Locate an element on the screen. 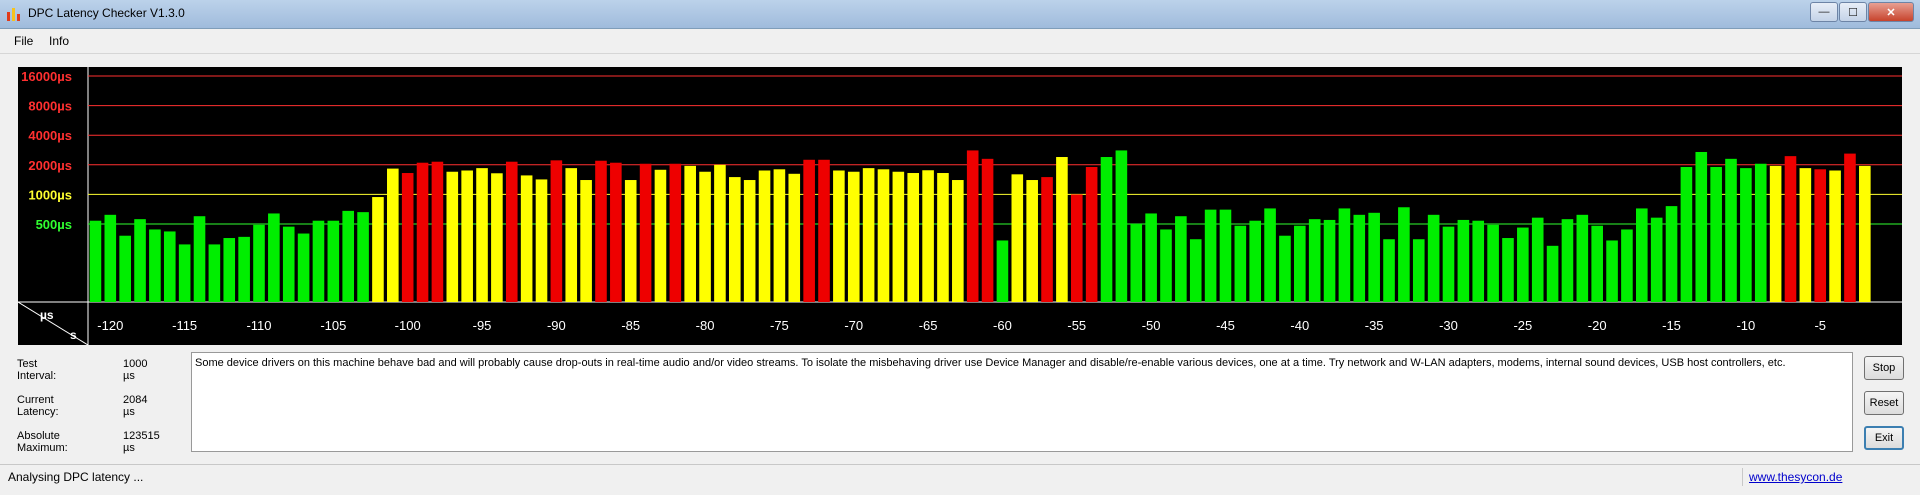  x-tick-label: -55 is located at coordinates (1076, 325).